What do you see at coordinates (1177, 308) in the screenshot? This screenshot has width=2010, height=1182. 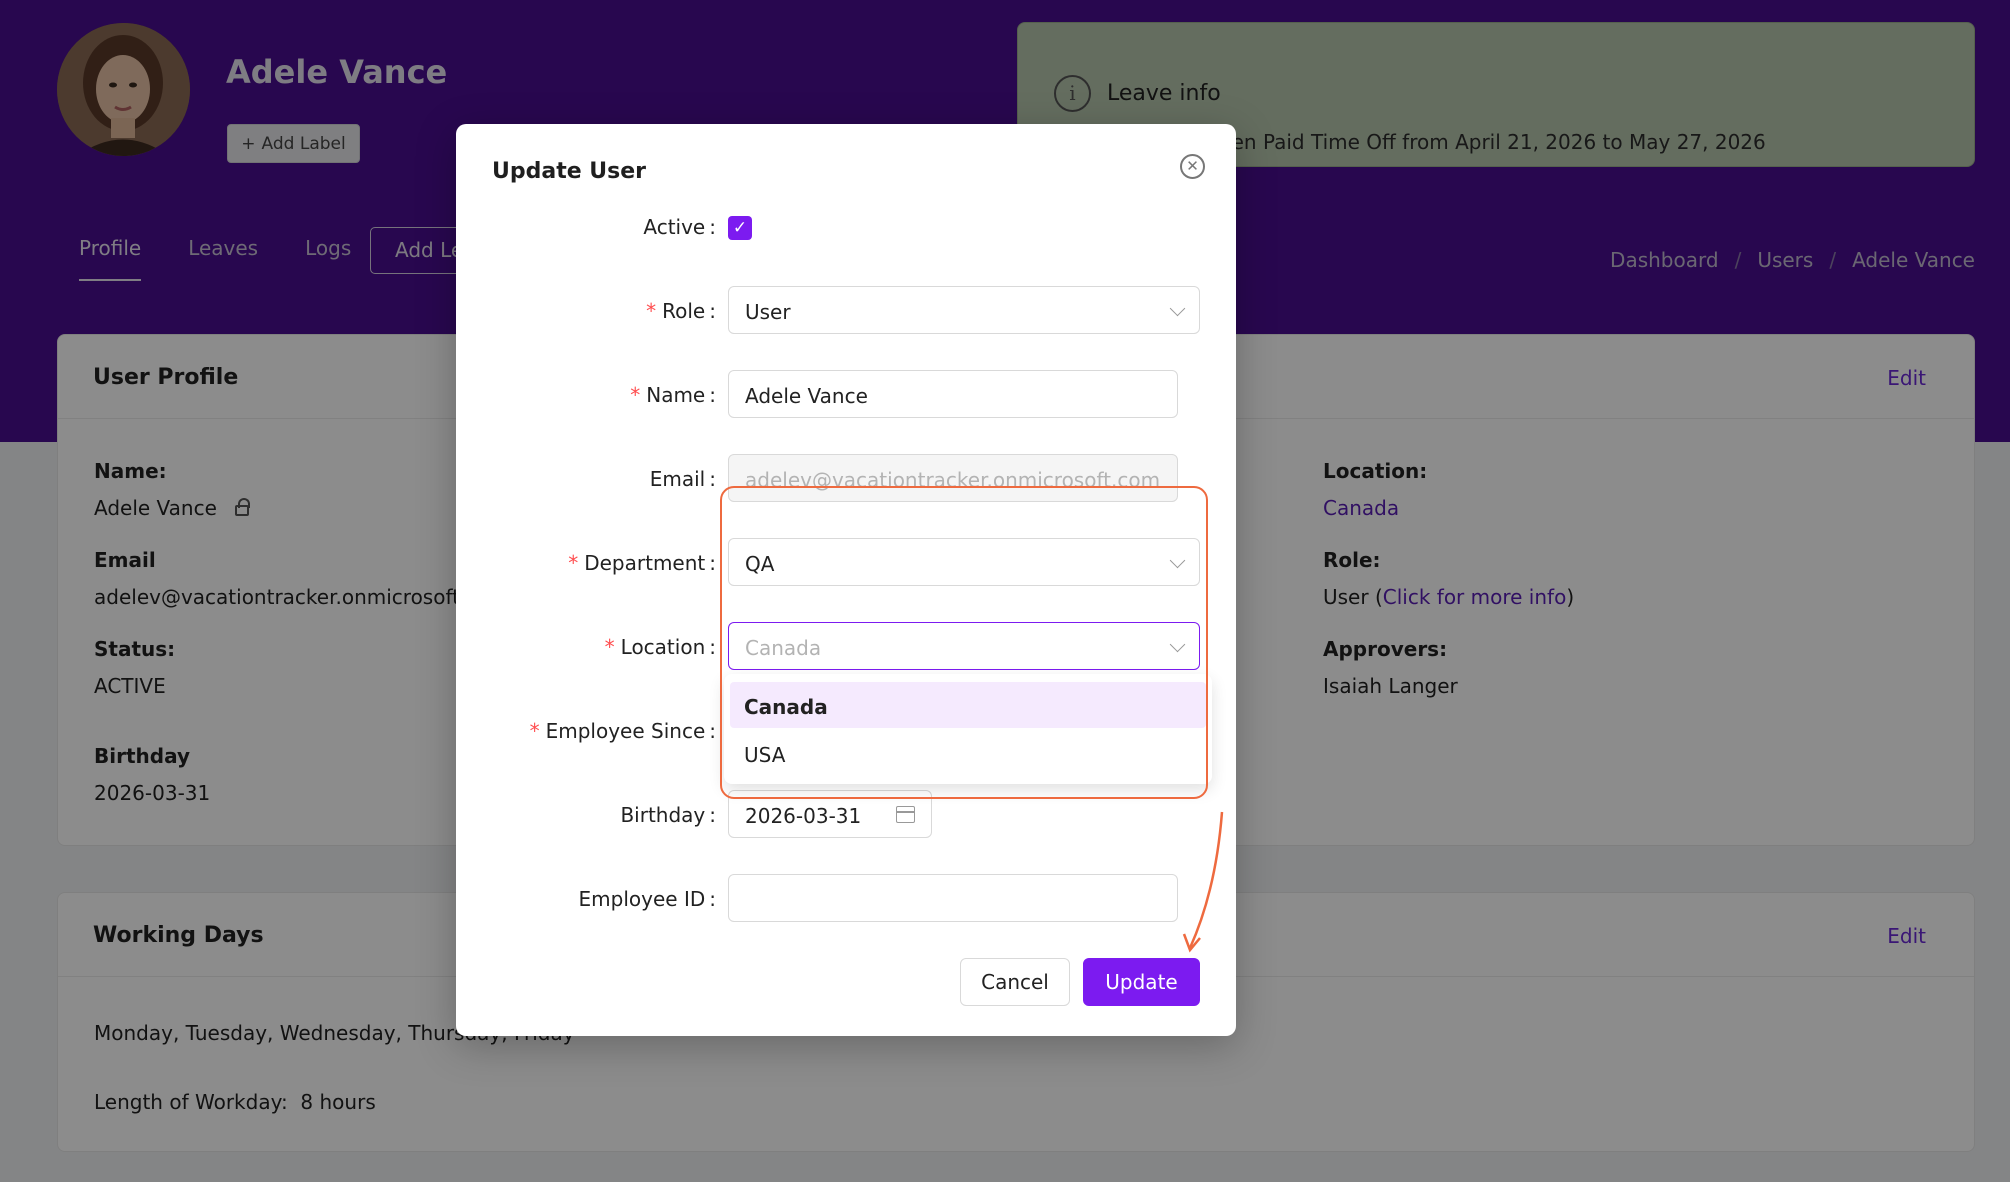 I see `chevron-down-icon` at bounding box center [1177, 308].